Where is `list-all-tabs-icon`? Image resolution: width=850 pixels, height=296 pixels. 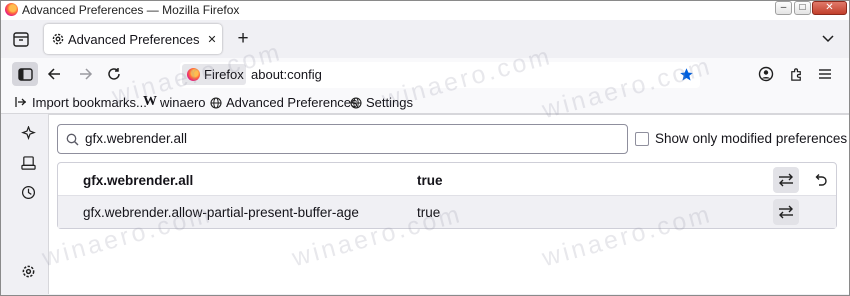
list-all-tabs-icon is located at coordinates (828, 39).